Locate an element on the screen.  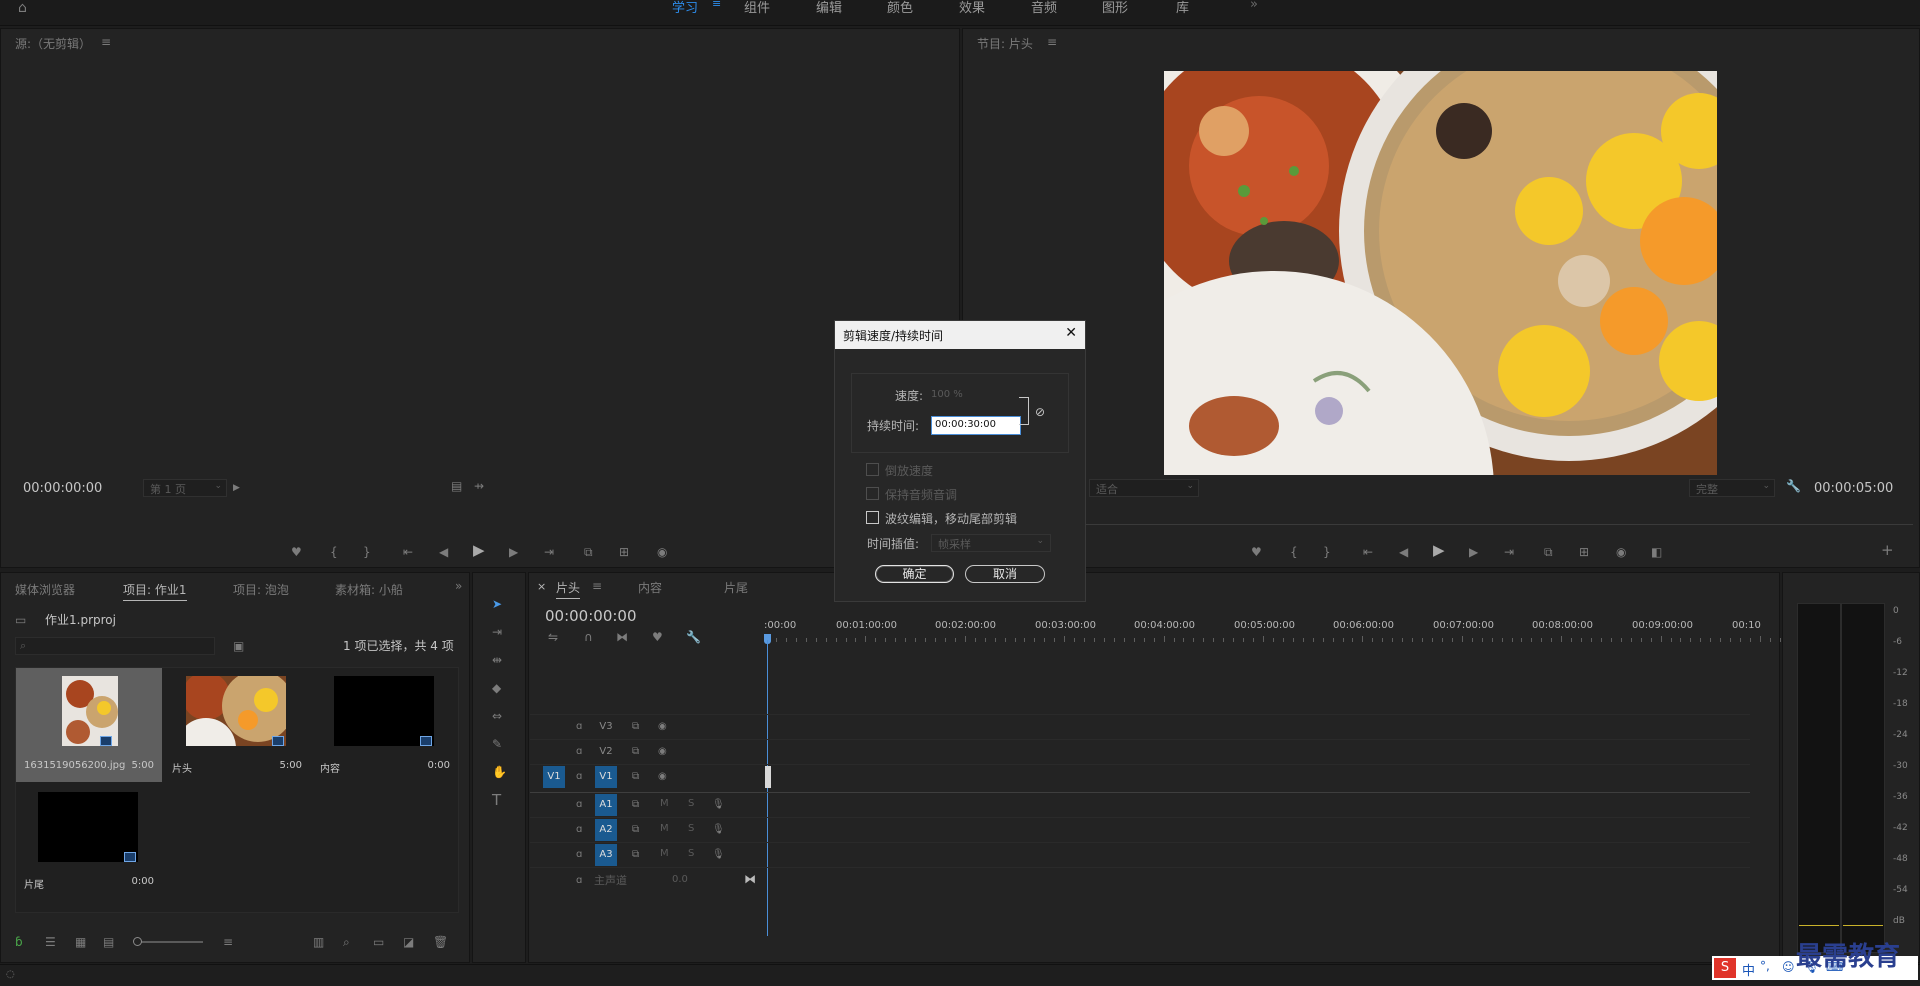
track-select-tool-icon: ⇥ is located at coordinates (497, 632).